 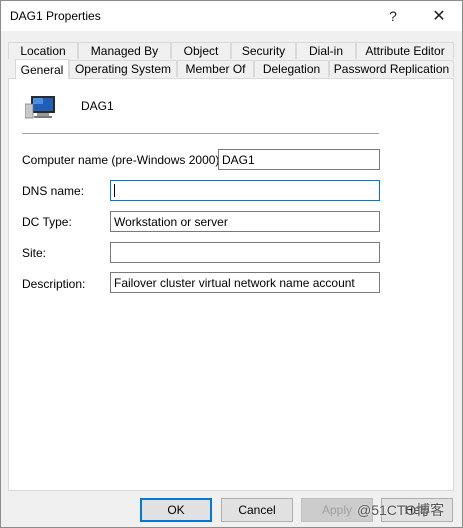 What do you see at coordinates (291, 68) in the screenshot?
I see `tab-delegation: Delegation` at bounding box center [291, 68].